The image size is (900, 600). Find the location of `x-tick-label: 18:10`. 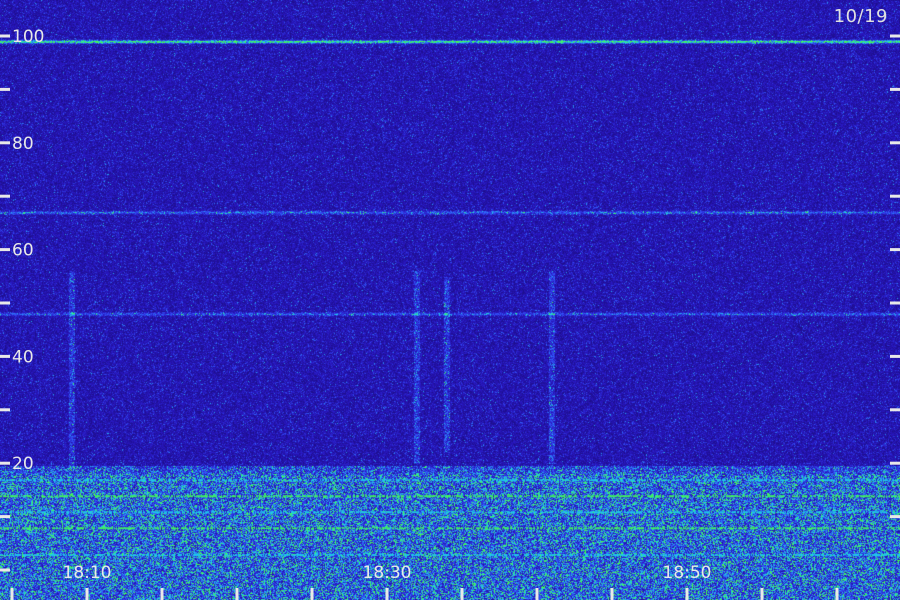

x-tick-label: 18:10 is located at coordinates (87, 573).